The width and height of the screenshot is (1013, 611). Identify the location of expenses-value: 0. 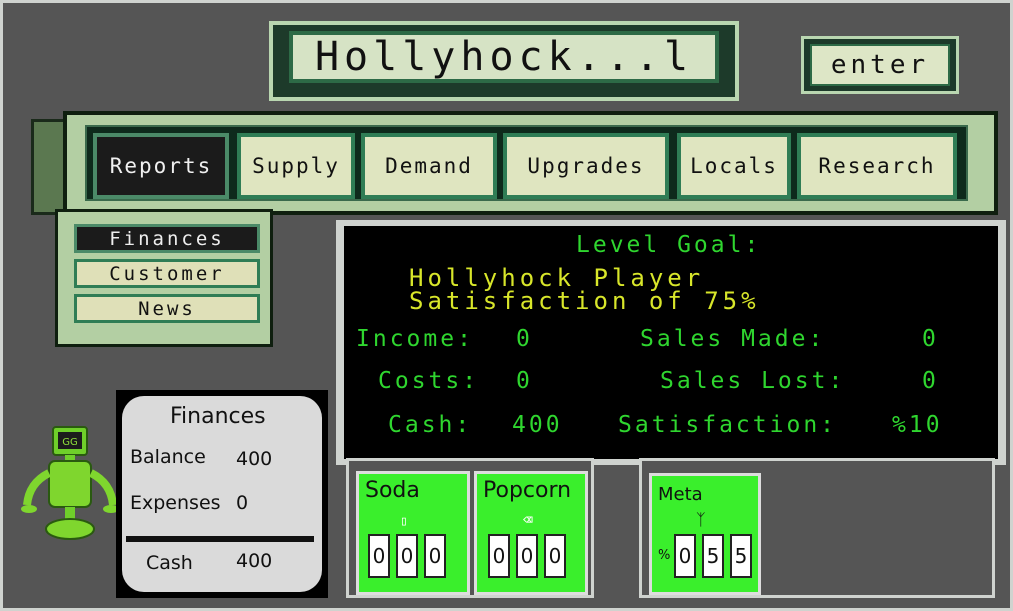
(242, 503).